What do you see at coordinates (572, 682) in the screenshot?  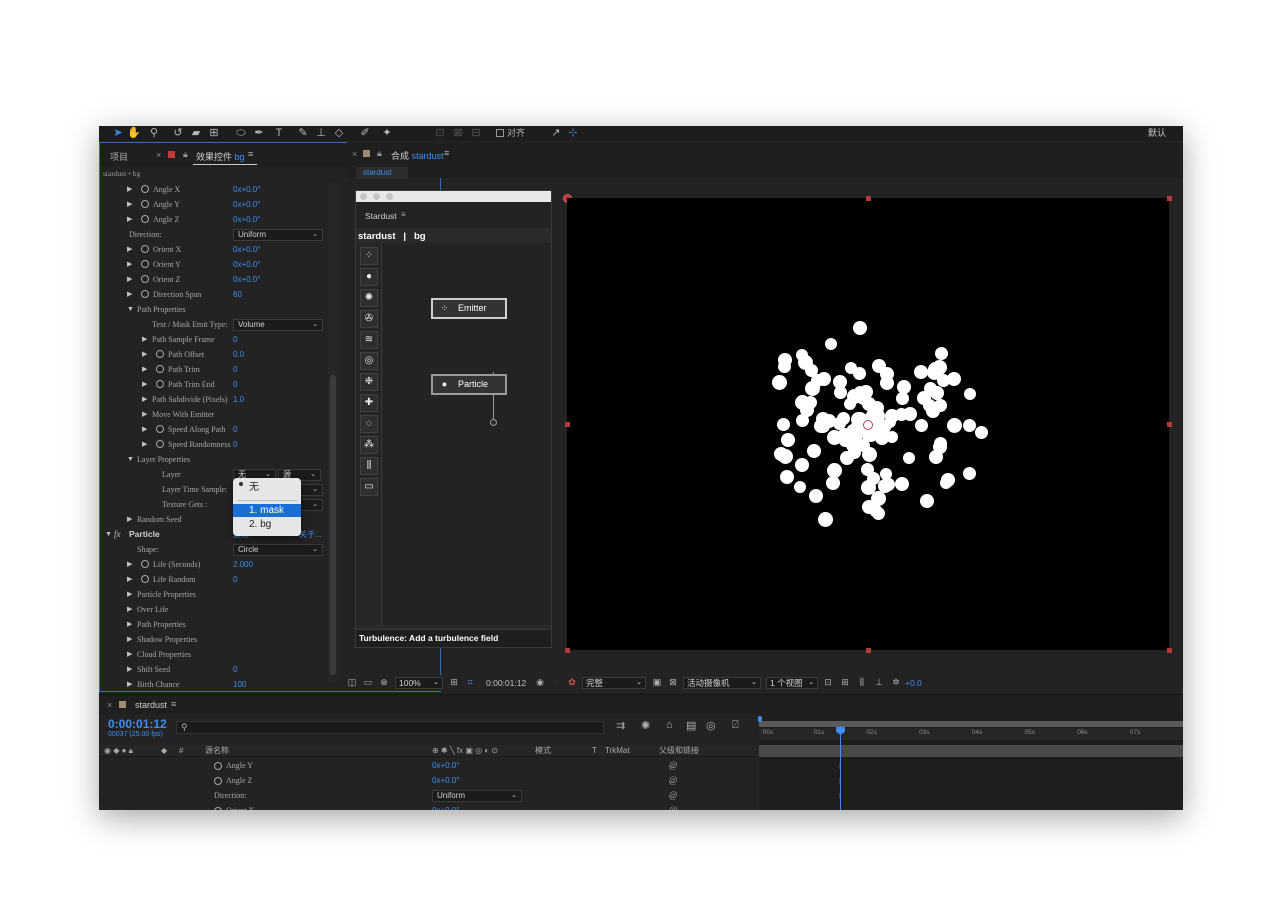 I see `color-channel-icon: ✿` at bounding box center [572, 682].